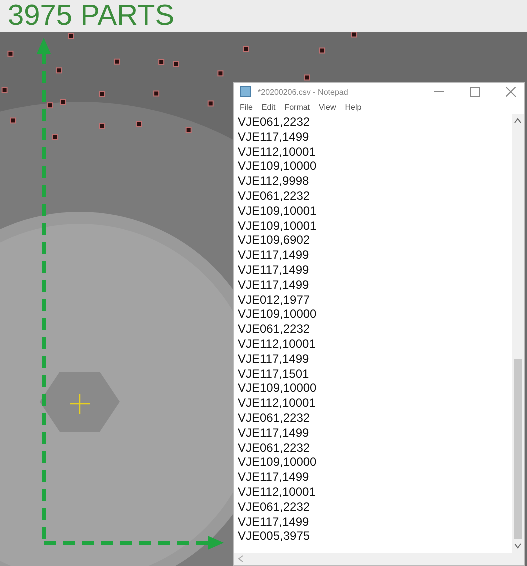 The image size is (527, 566). I want to click on parts-count-title: 3975 PARTS, so click(91, 16).